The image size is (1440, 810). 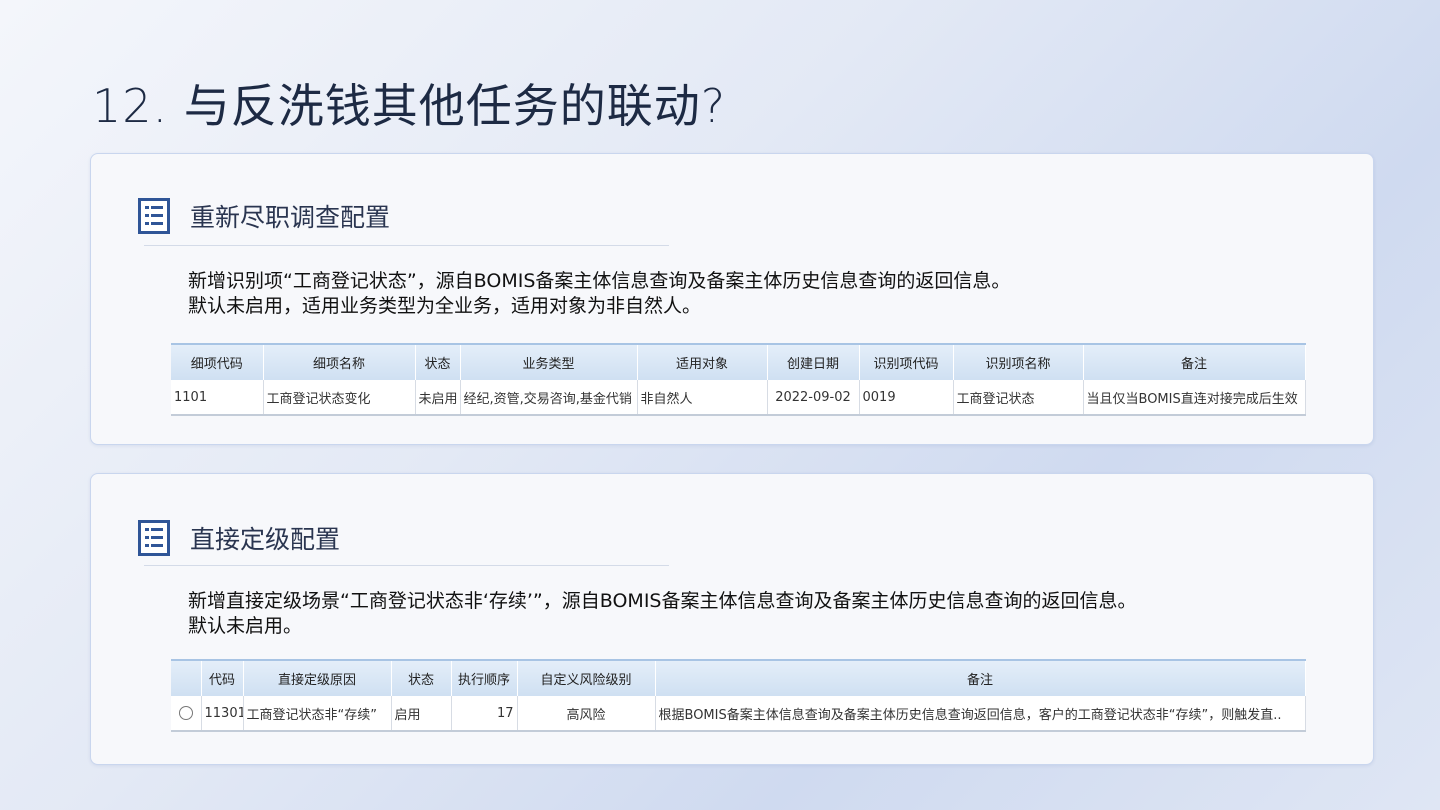 What do you see at coordinates (549, 361) in the screenshot?
I see `column-header: 业务类型` at bounding box center [549, 361].